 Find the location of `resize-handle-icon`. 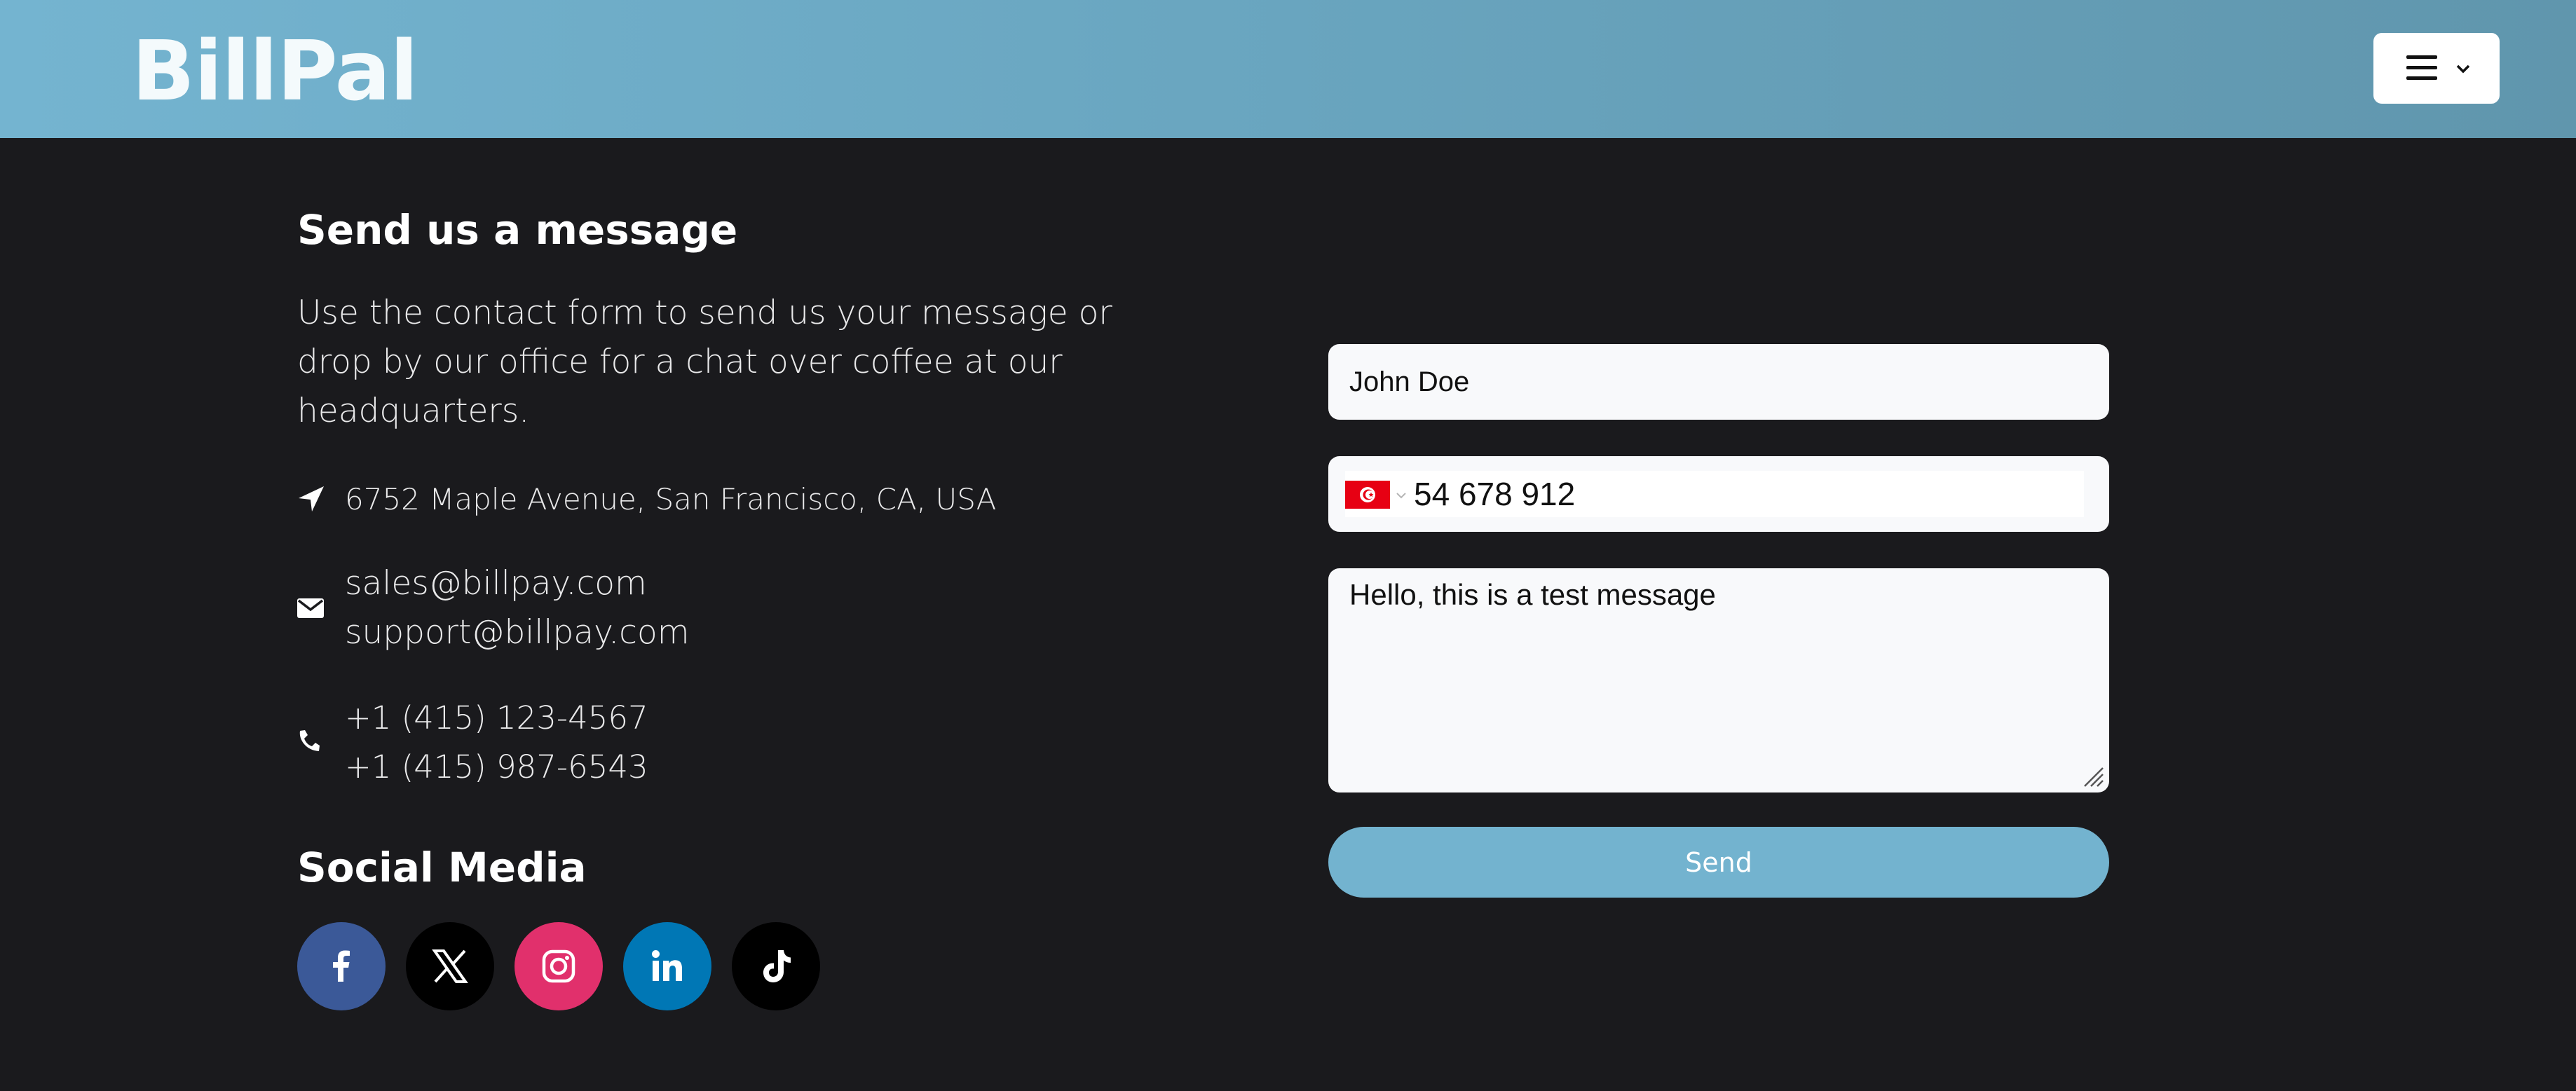

resize-handle-icon is located at coordinates (2092, 776).